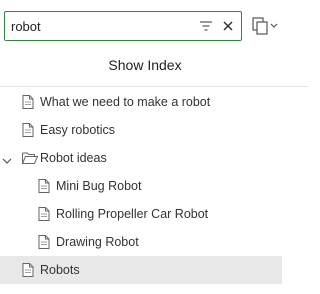 This screenshot has height=294, width=320. What do you see at coordinates (154, 86) in the screenshot?
I see `divider` at bounding box center [154, 86].